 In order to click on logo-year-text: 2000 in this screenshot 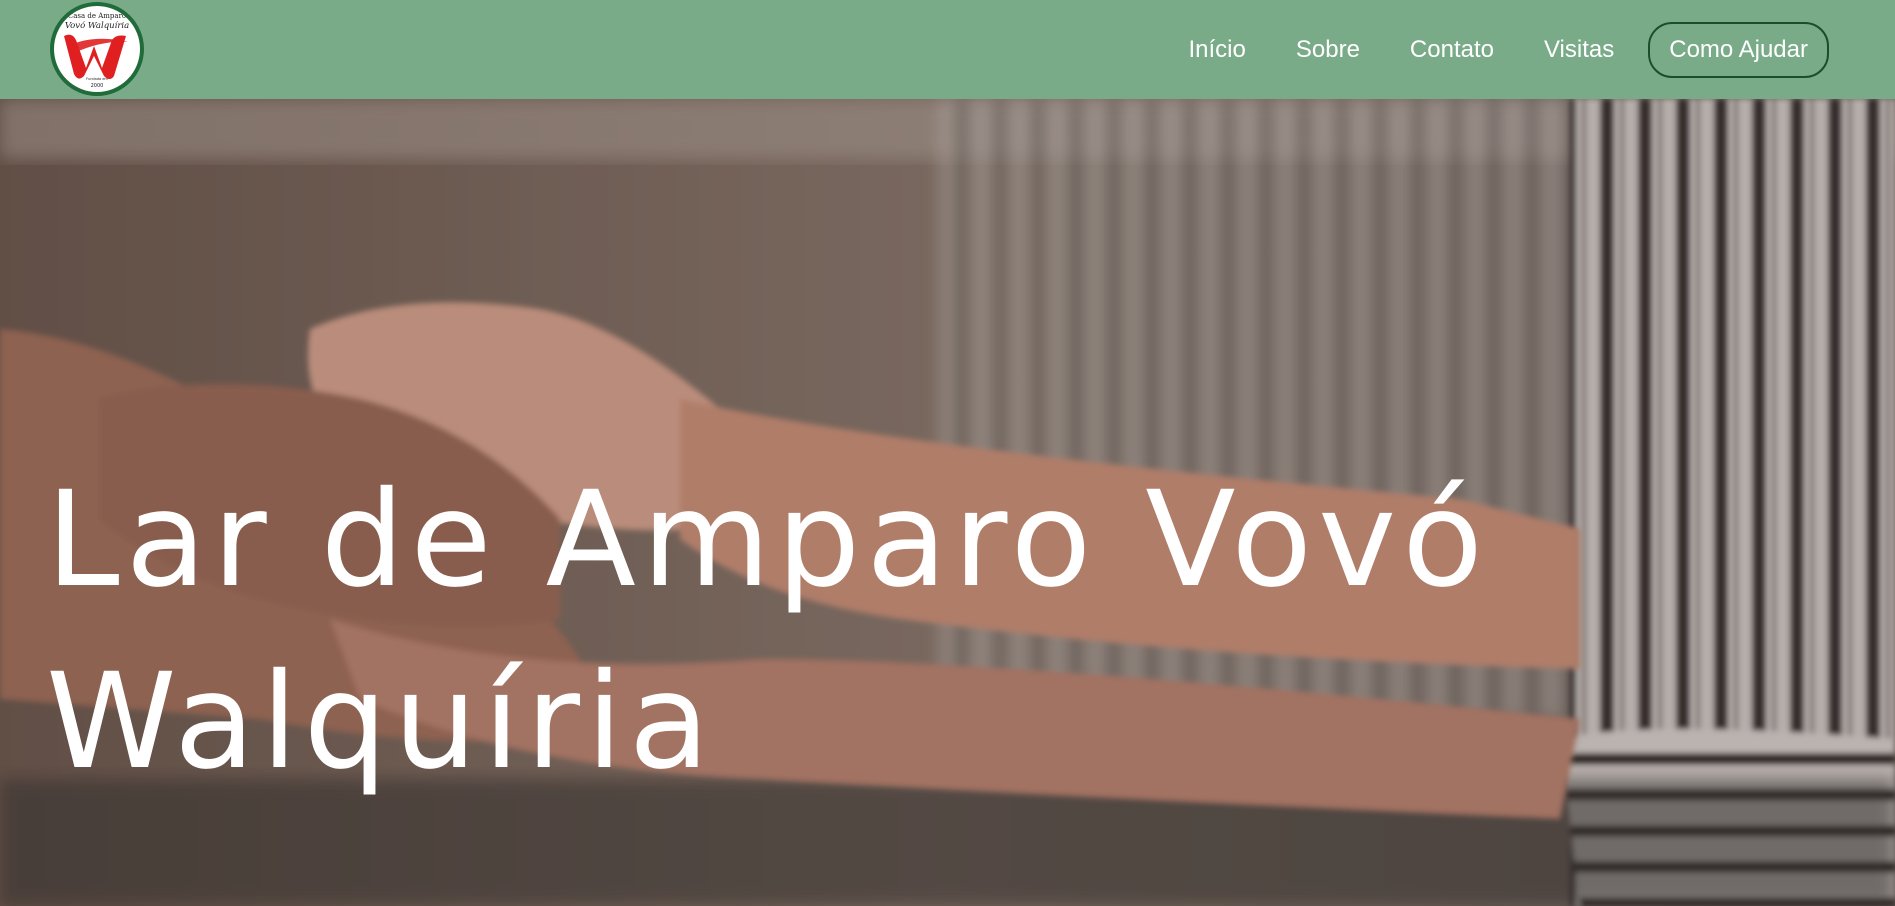, I will do `click(97, 86)`.